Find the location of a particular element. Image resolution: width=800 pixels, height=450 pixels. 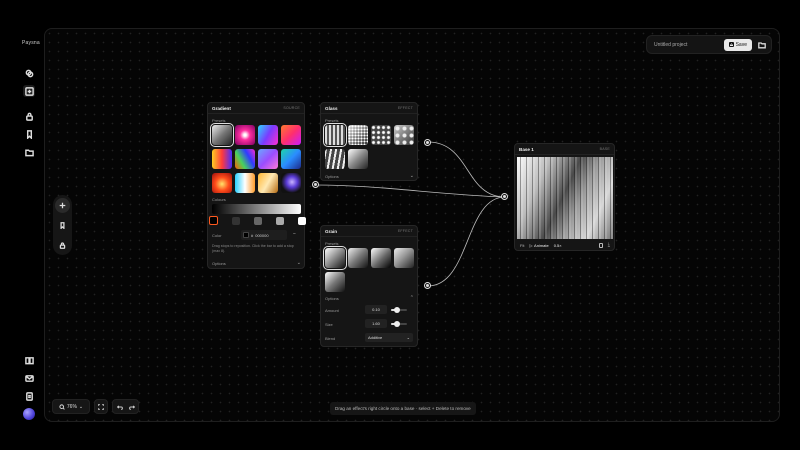

amount-input: 0.10 is located at coordinates (376, 309).